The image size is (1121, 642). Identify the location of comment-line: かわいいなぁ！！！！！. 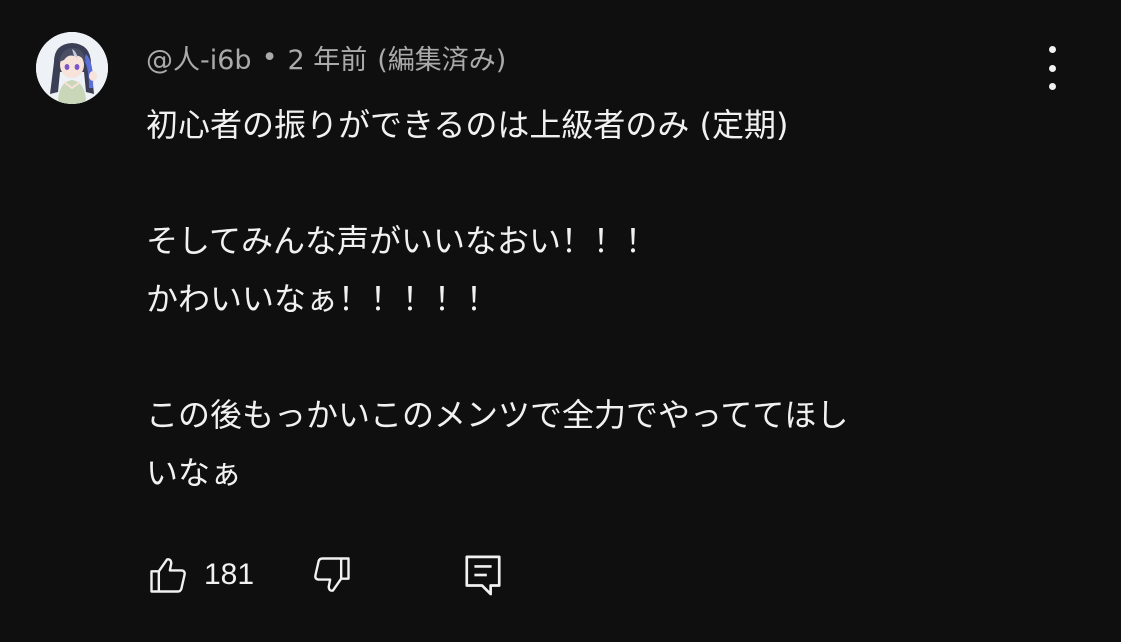
(322, 299).